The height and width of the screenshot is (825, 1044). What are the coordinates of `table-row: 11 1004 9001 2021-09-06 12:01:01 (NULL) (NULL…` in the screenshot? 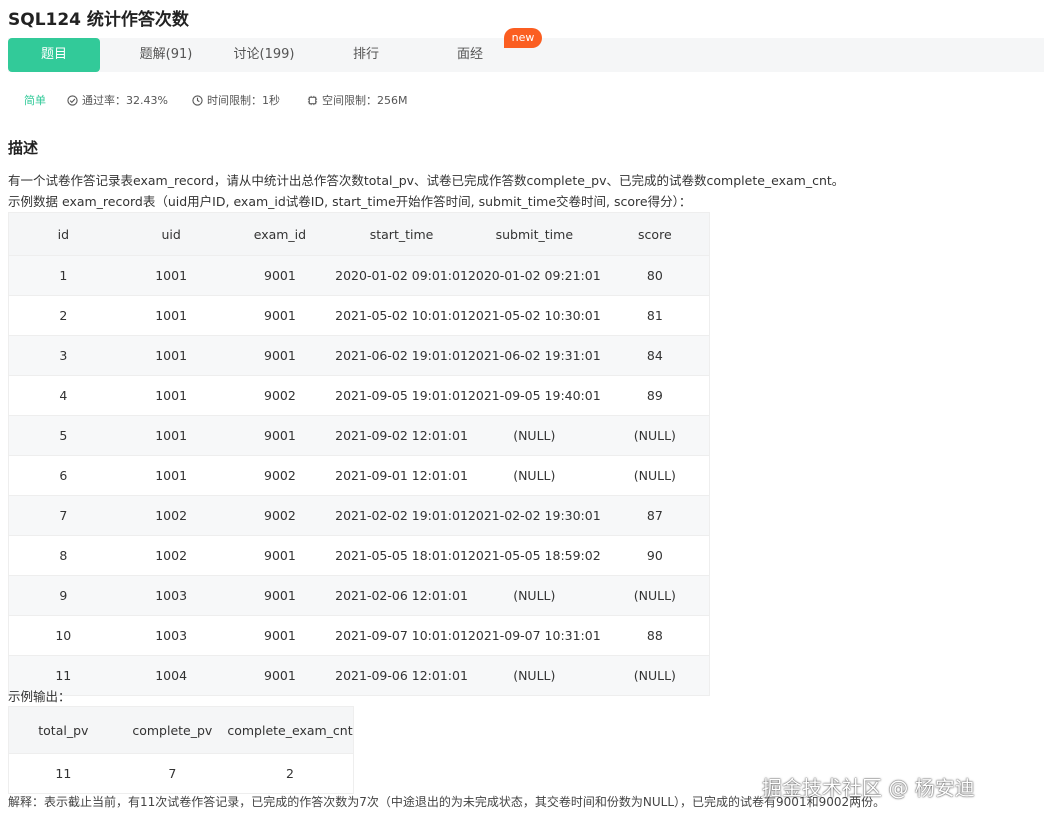 It's located at (359, 675).